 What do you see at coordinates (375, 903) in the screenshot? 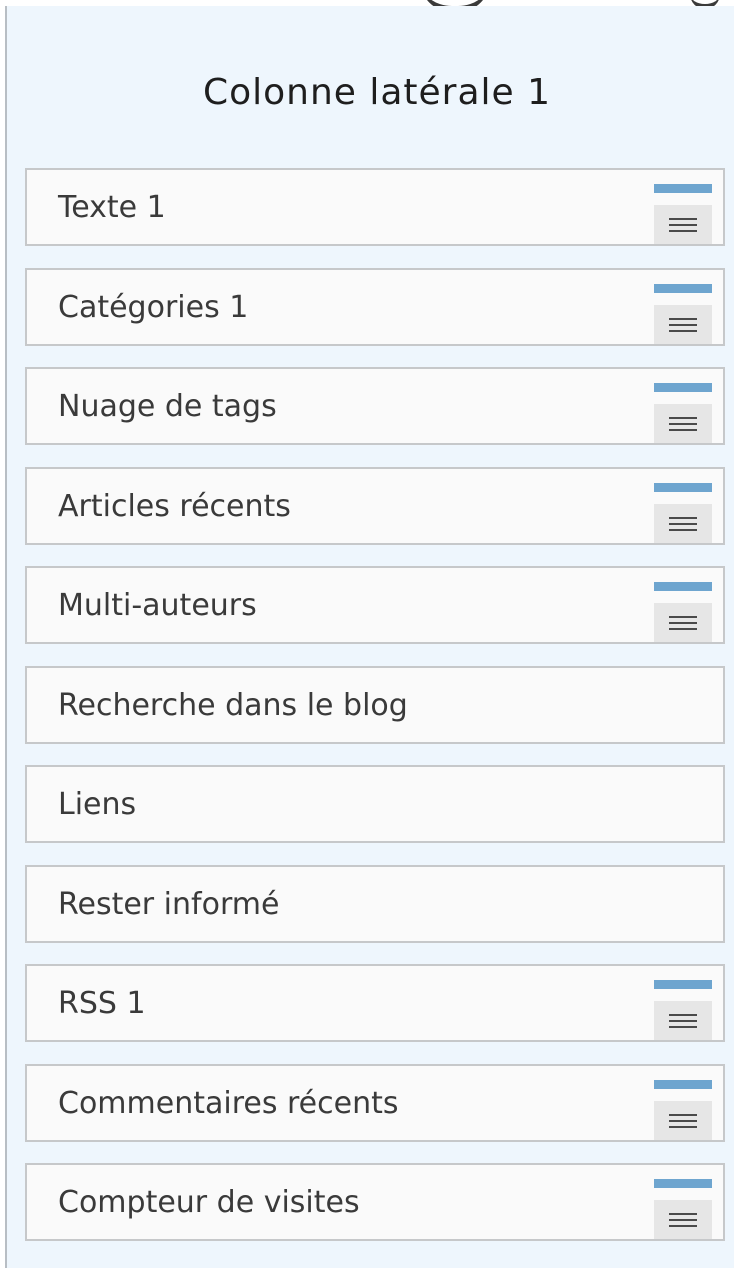
I see `widget-item-rester-informe: Rester informé` at bounding box center [375, 903].